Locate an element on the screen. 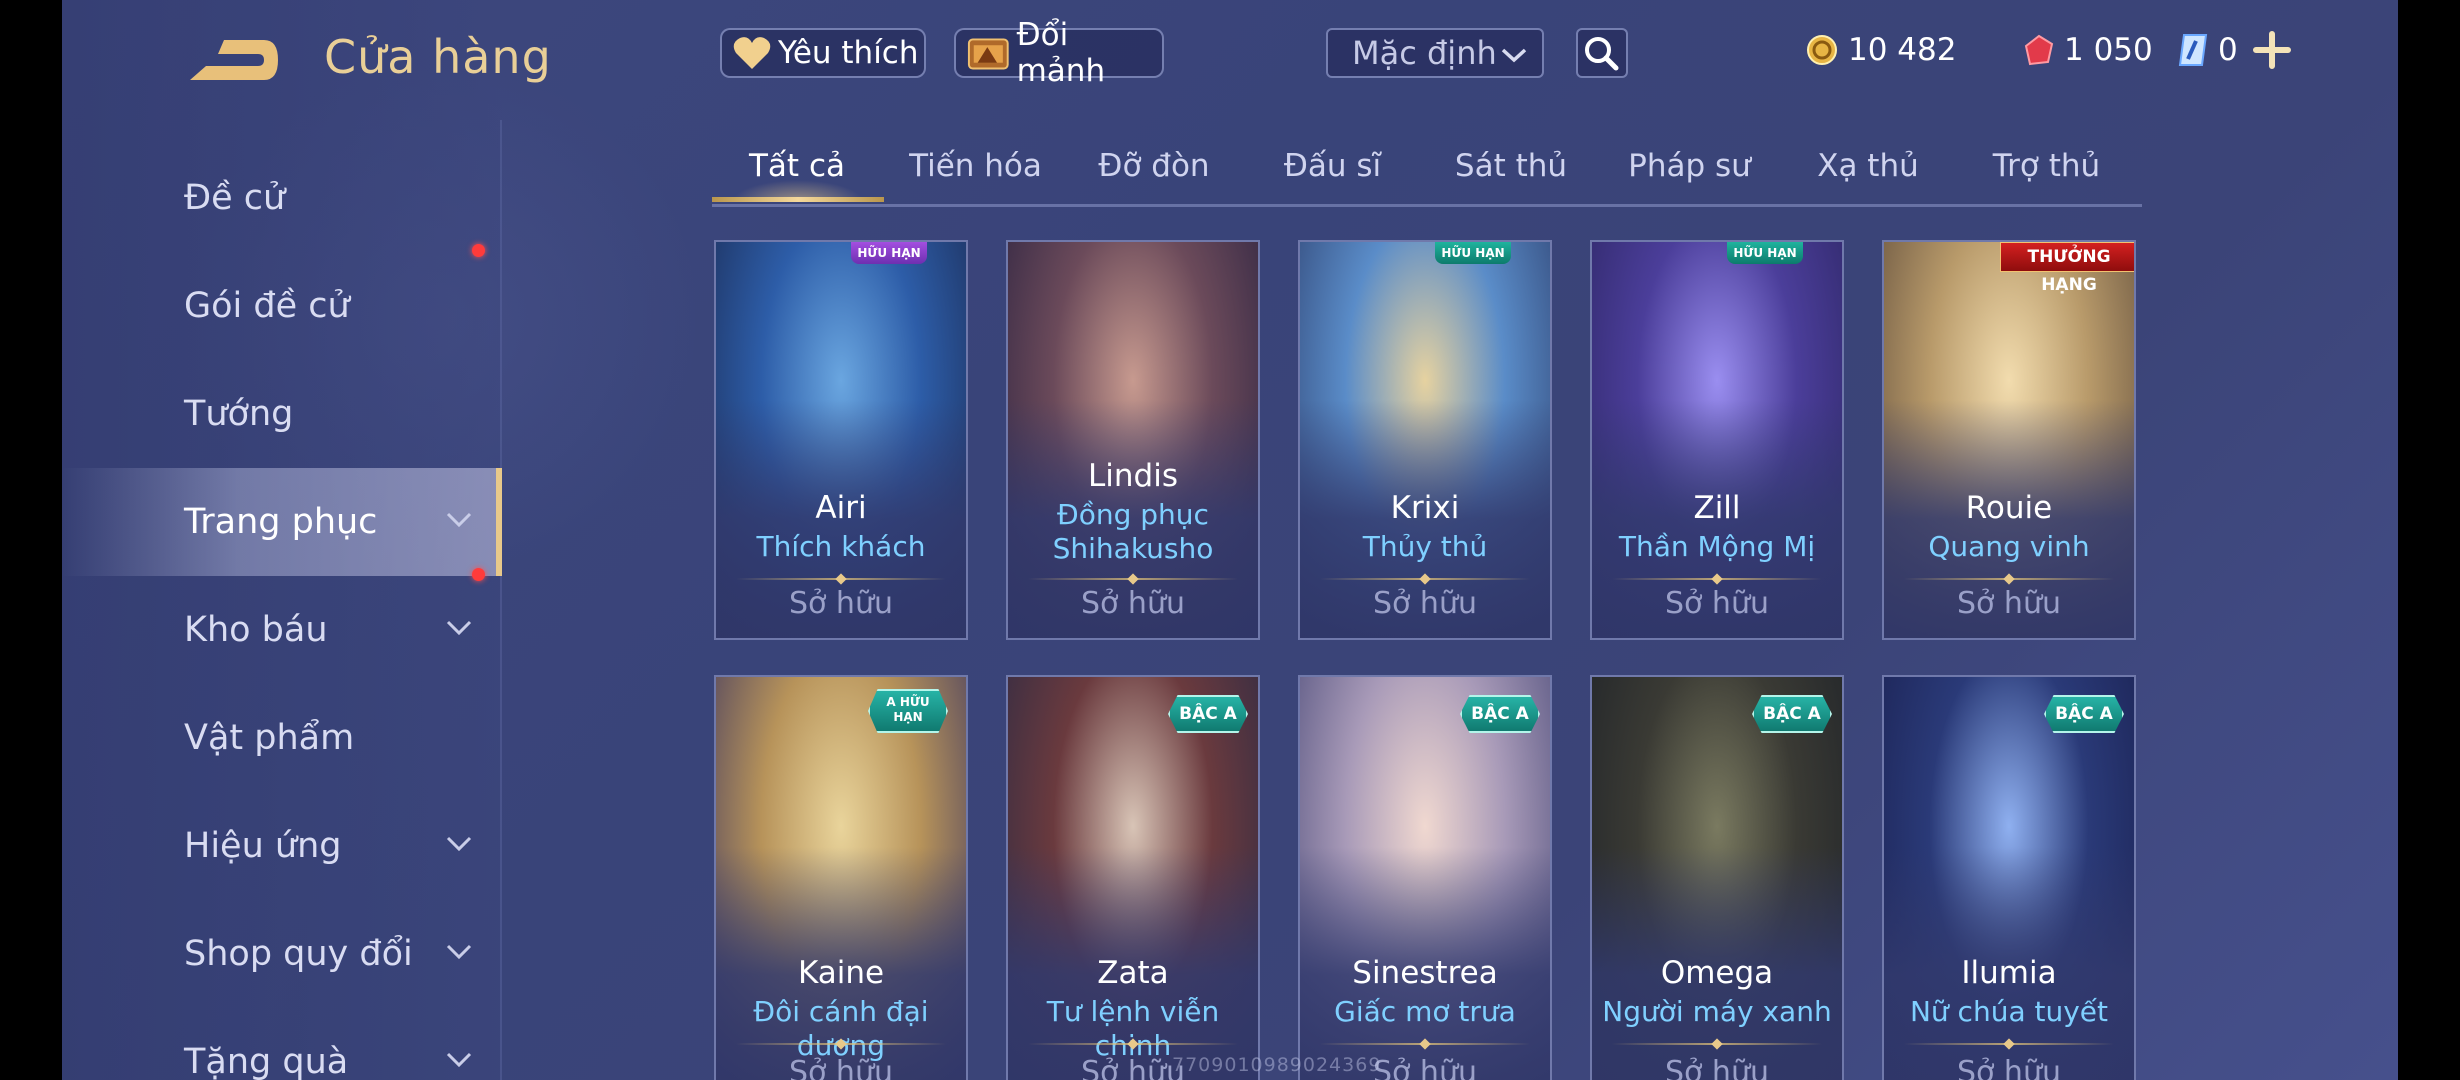 This screenshot has width=2460, height=1080. sidebar-item-label: Shop quy đổi is located at coordinates (298, 954).